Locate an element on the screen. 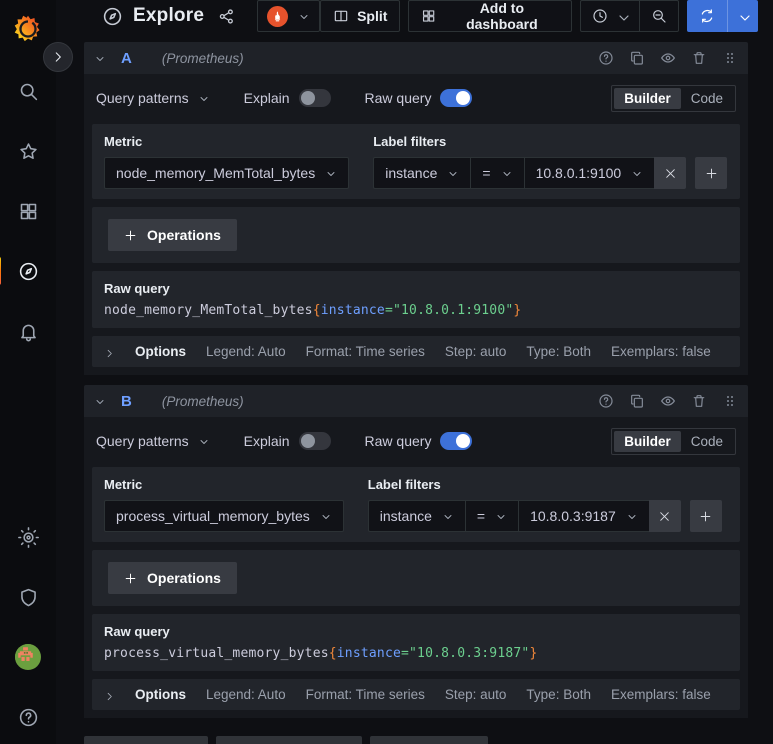 The image size is (773, 744). search-icon is located at coordinates (28, 91).